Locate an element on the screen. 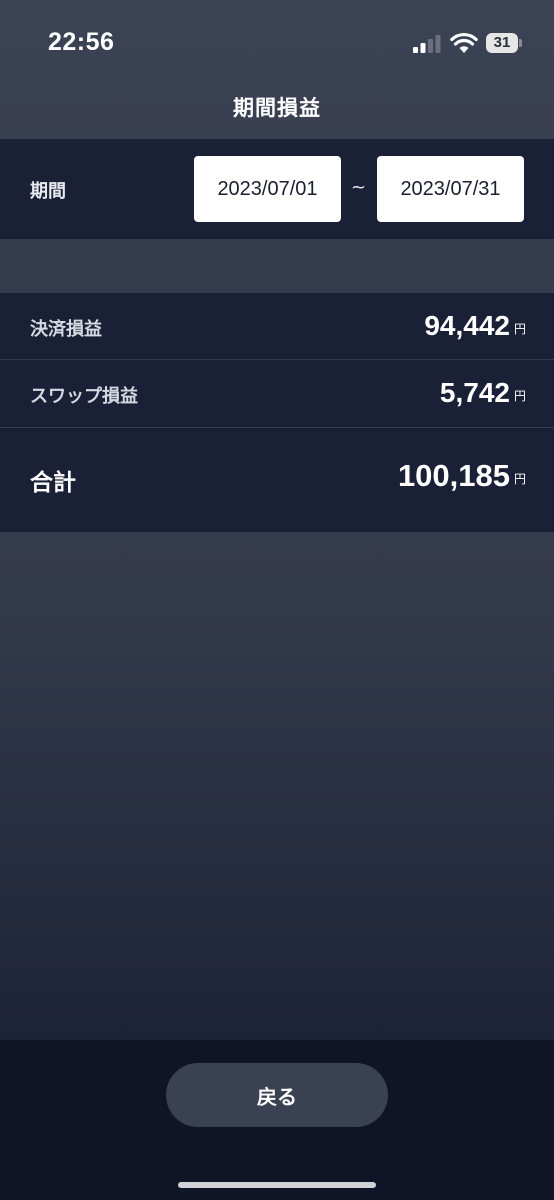 The image size is (554, 1200). status-time: 22:56 is located at coordinates (81, 42).